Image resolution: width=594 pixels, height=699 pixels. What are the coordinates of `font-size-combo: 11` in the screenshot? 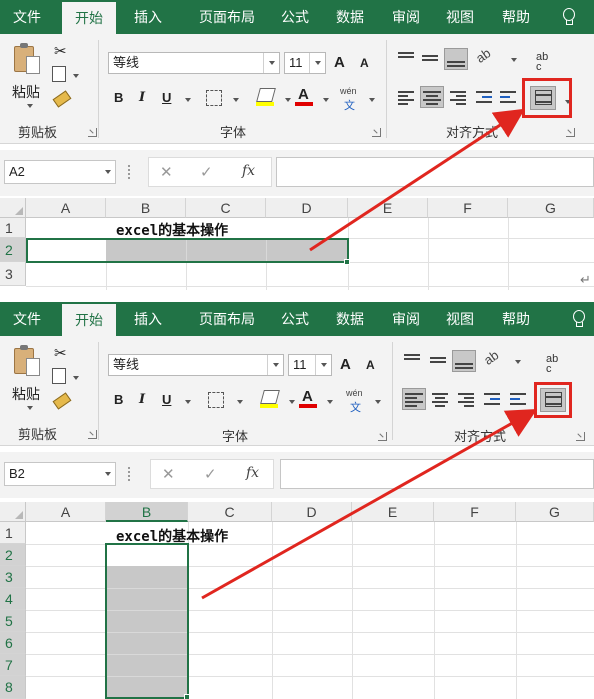 It's located at (310, 365).